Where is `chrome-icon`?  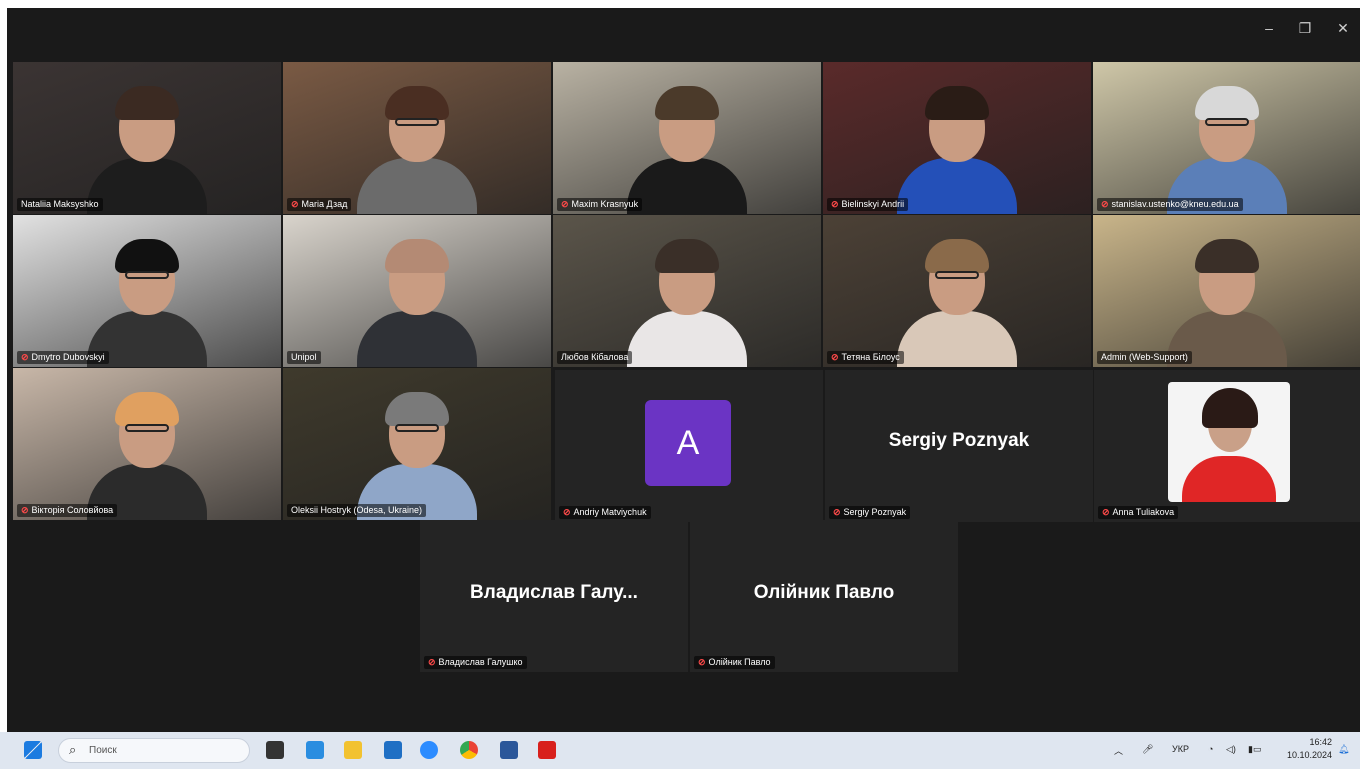 chrome-icon is located at coordinates (469, 750).